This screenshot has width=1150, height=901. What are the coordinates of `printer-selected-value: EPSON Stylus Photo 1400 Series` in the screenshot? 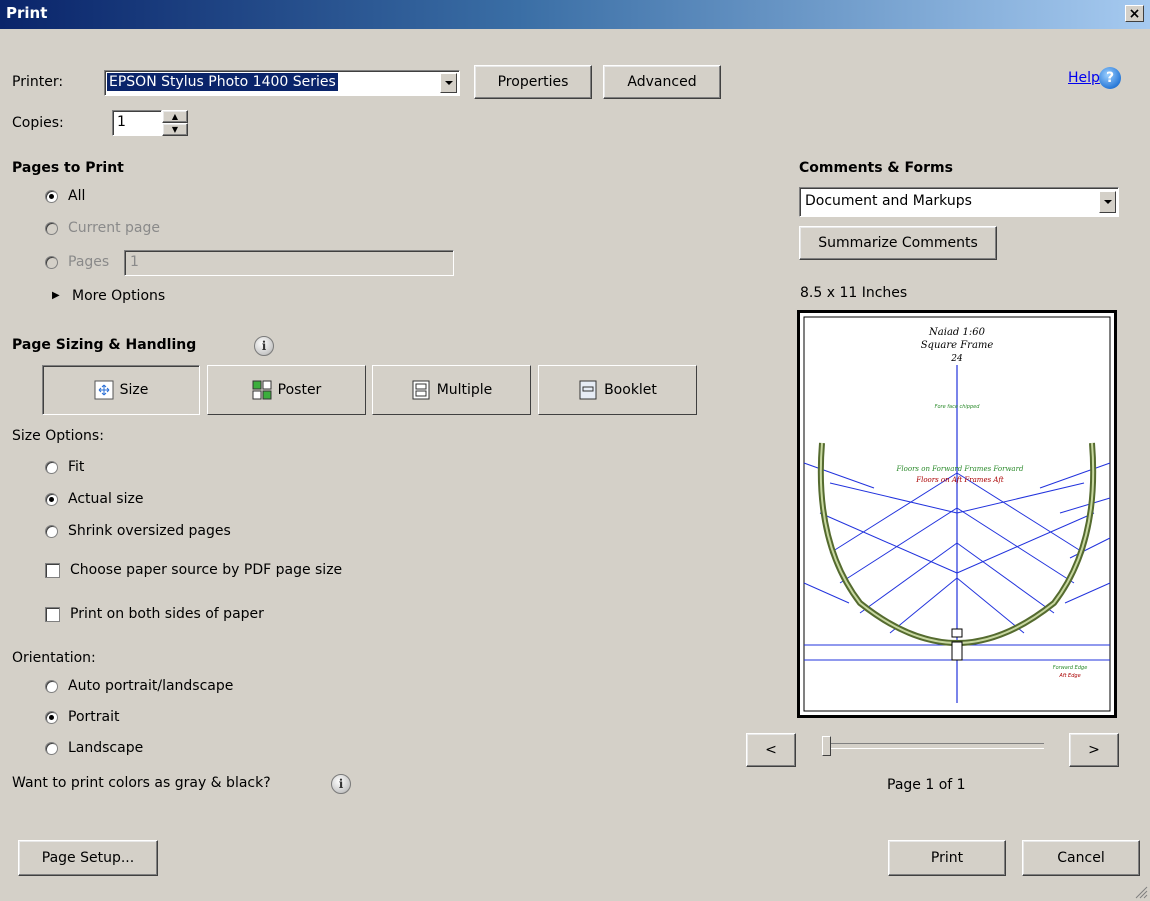 It's located at (222, 82).